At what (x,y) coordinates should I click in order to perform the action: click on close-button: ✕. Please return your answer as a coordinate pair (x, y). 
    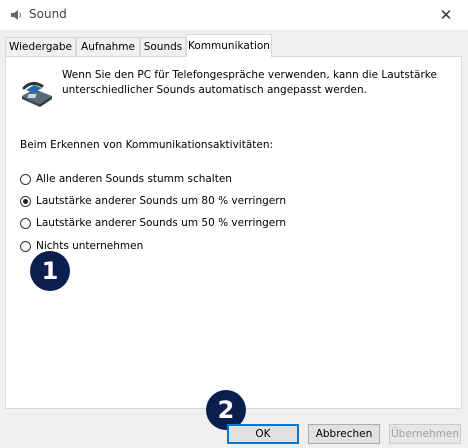
    Looking at the image, I should click on (446, 15).